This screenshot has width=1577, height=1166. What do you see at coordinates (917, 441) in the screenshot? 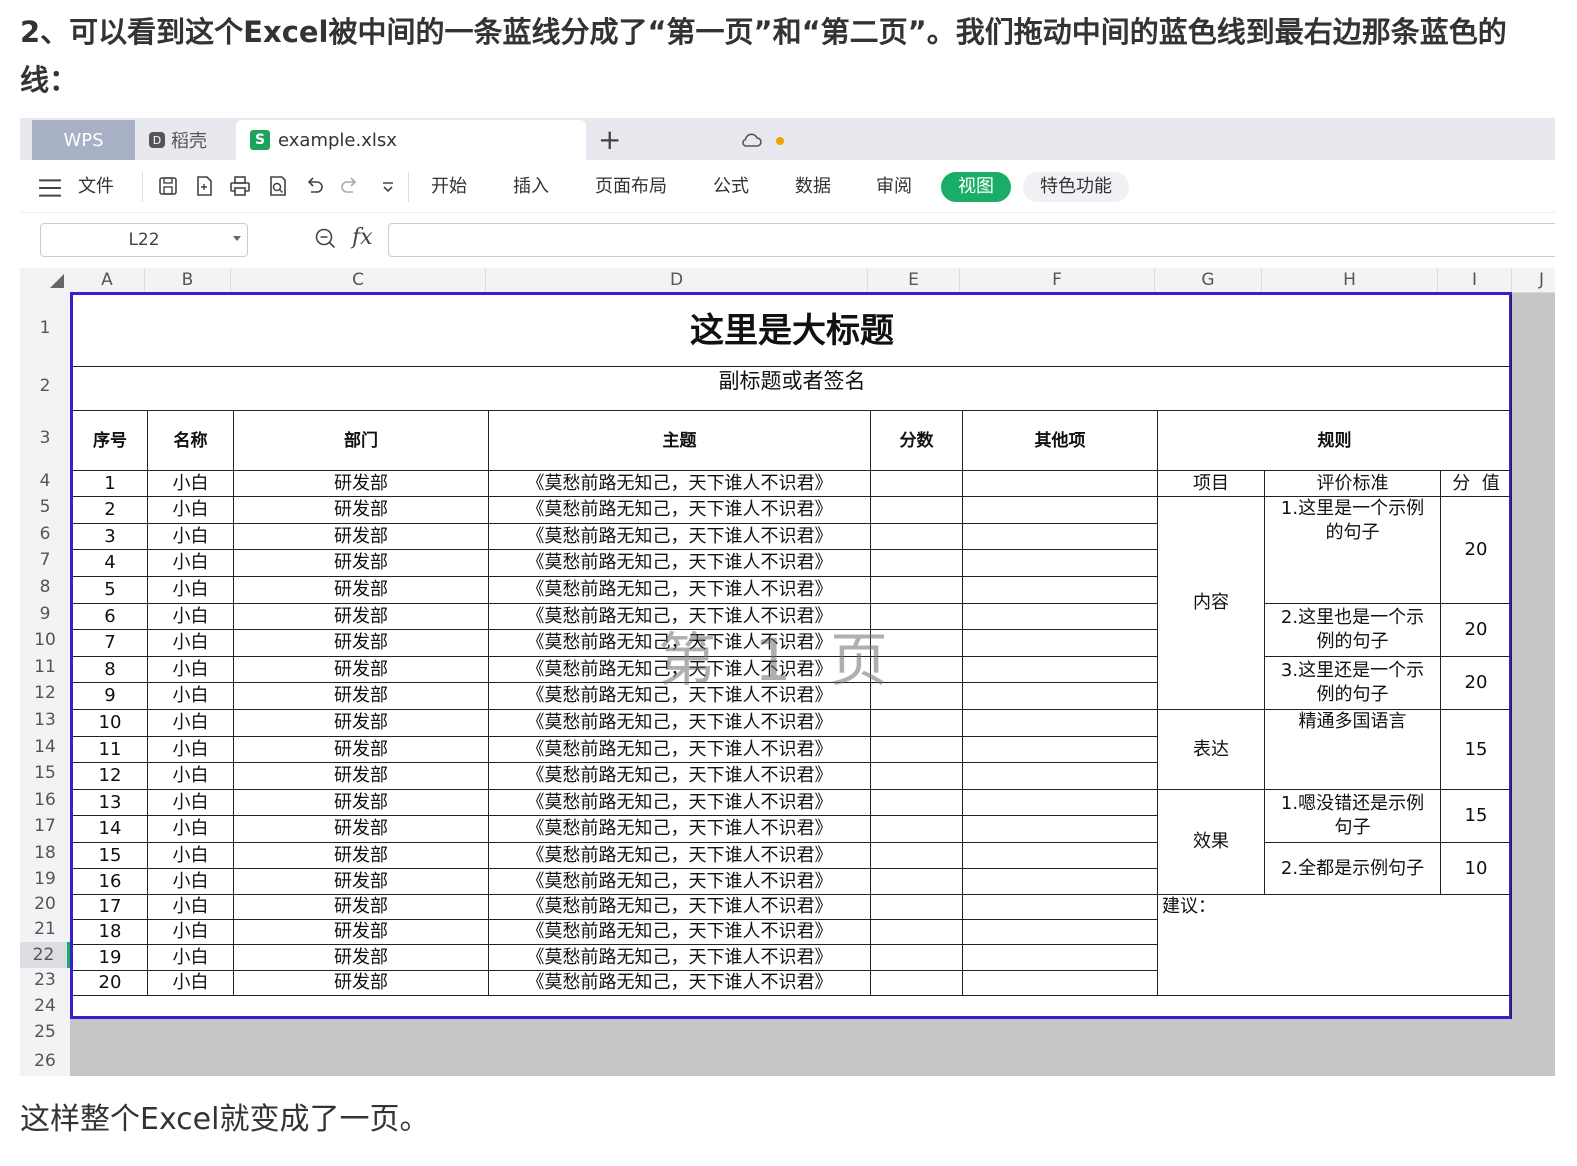
I see `header-score: 分数` at bounding box center [917, 441].